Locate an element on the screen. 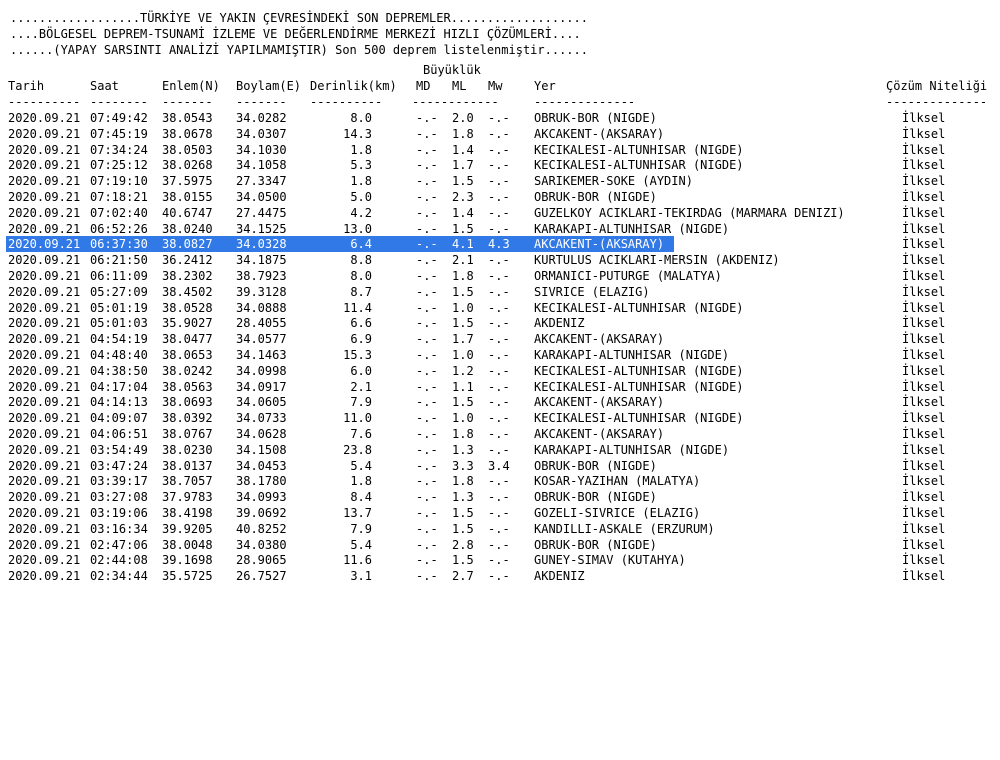 Image resolution: width=1000 pixels, height=760 pixels. sep-yer: -------------- is located at coordinates (585, 102).